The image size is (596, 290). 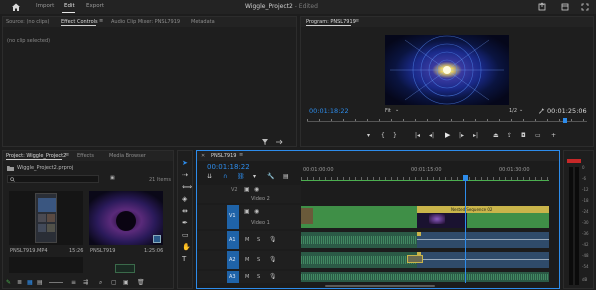 I want to click on find-icon: ⌕, so click(x=100, y=283).